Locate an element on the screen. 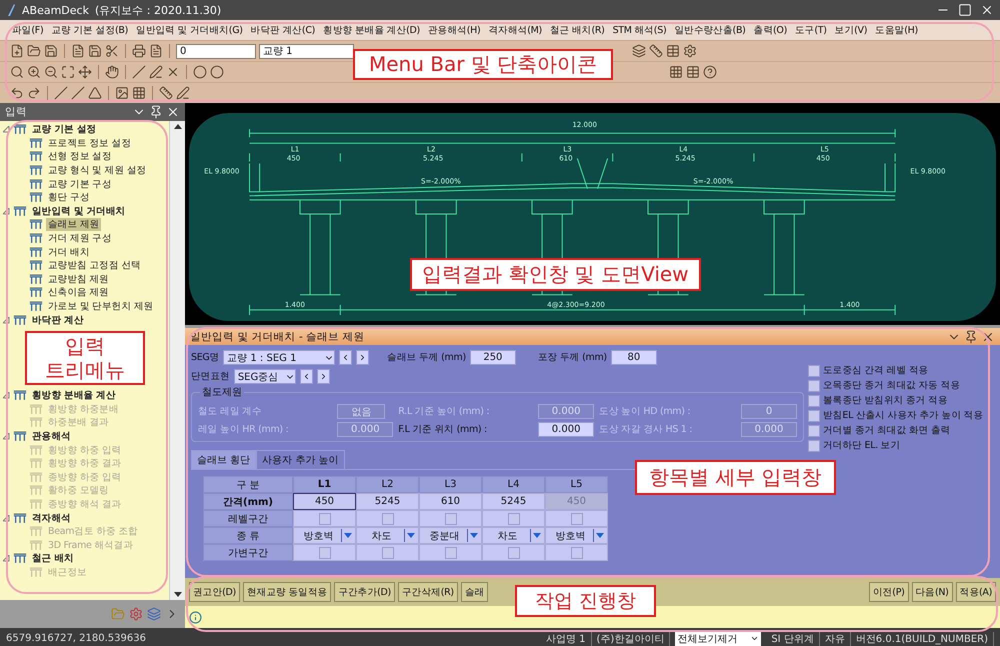 This screenshot has width=1000, height=646. pen-icon is located at coordinates (156, 72).